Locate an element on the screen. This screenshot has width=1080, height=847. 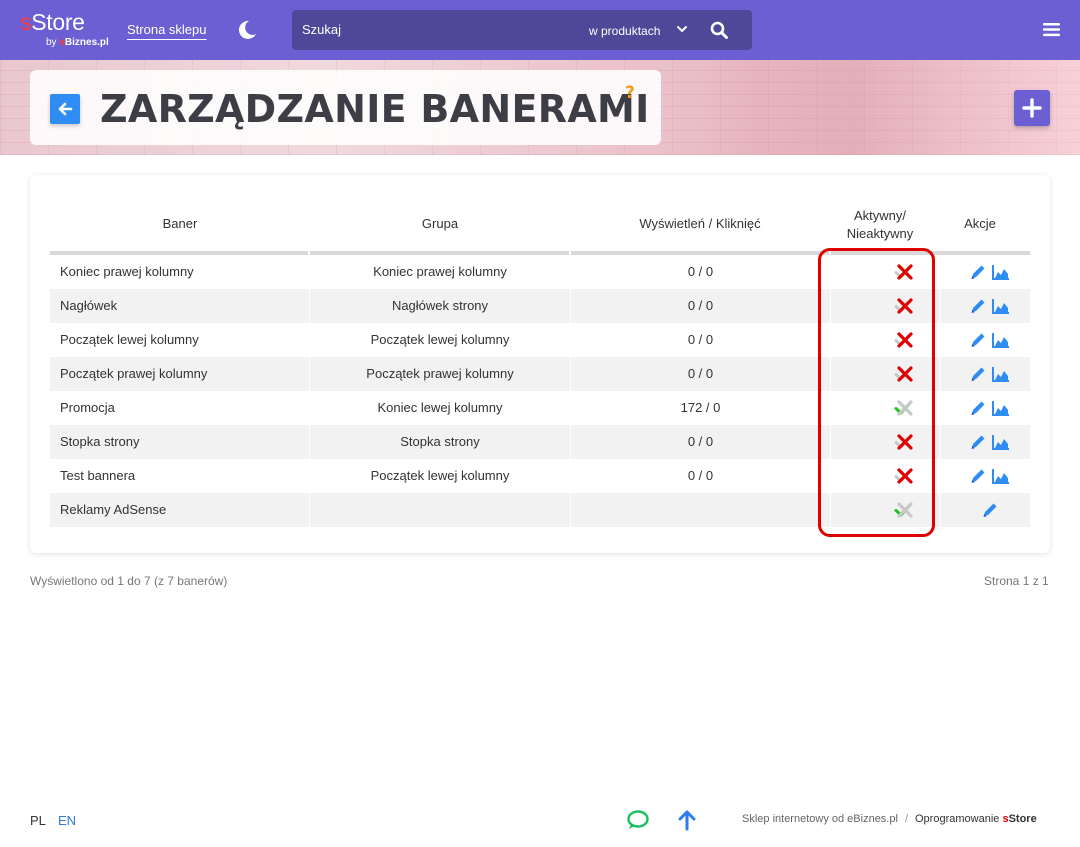
logo: sStore by eBiznes.pl is located at coordinates (64, 28).